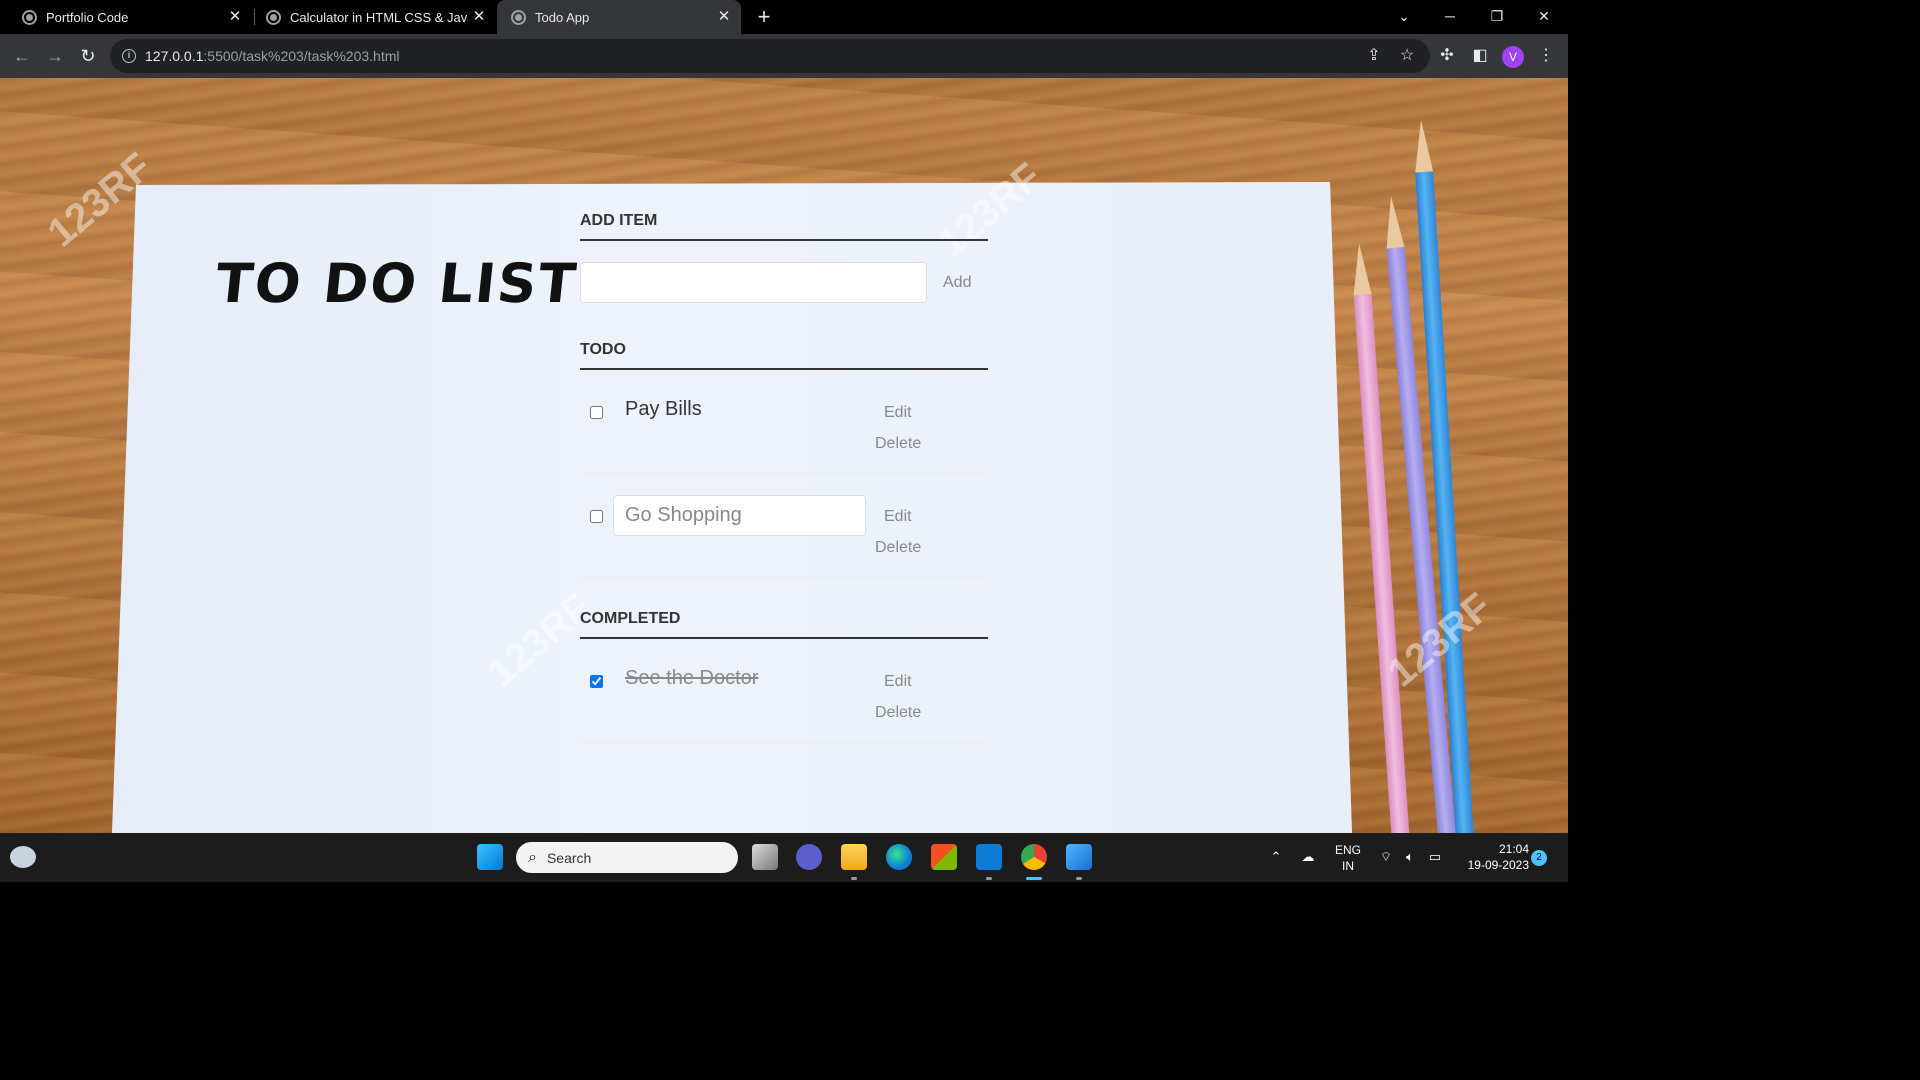 The height and width of the screenshot is (1080, 1920). What do you see at coordinates (129, 56) in the screenshot?
I see `site-info-icon: i` at bounding box center [129, 56].